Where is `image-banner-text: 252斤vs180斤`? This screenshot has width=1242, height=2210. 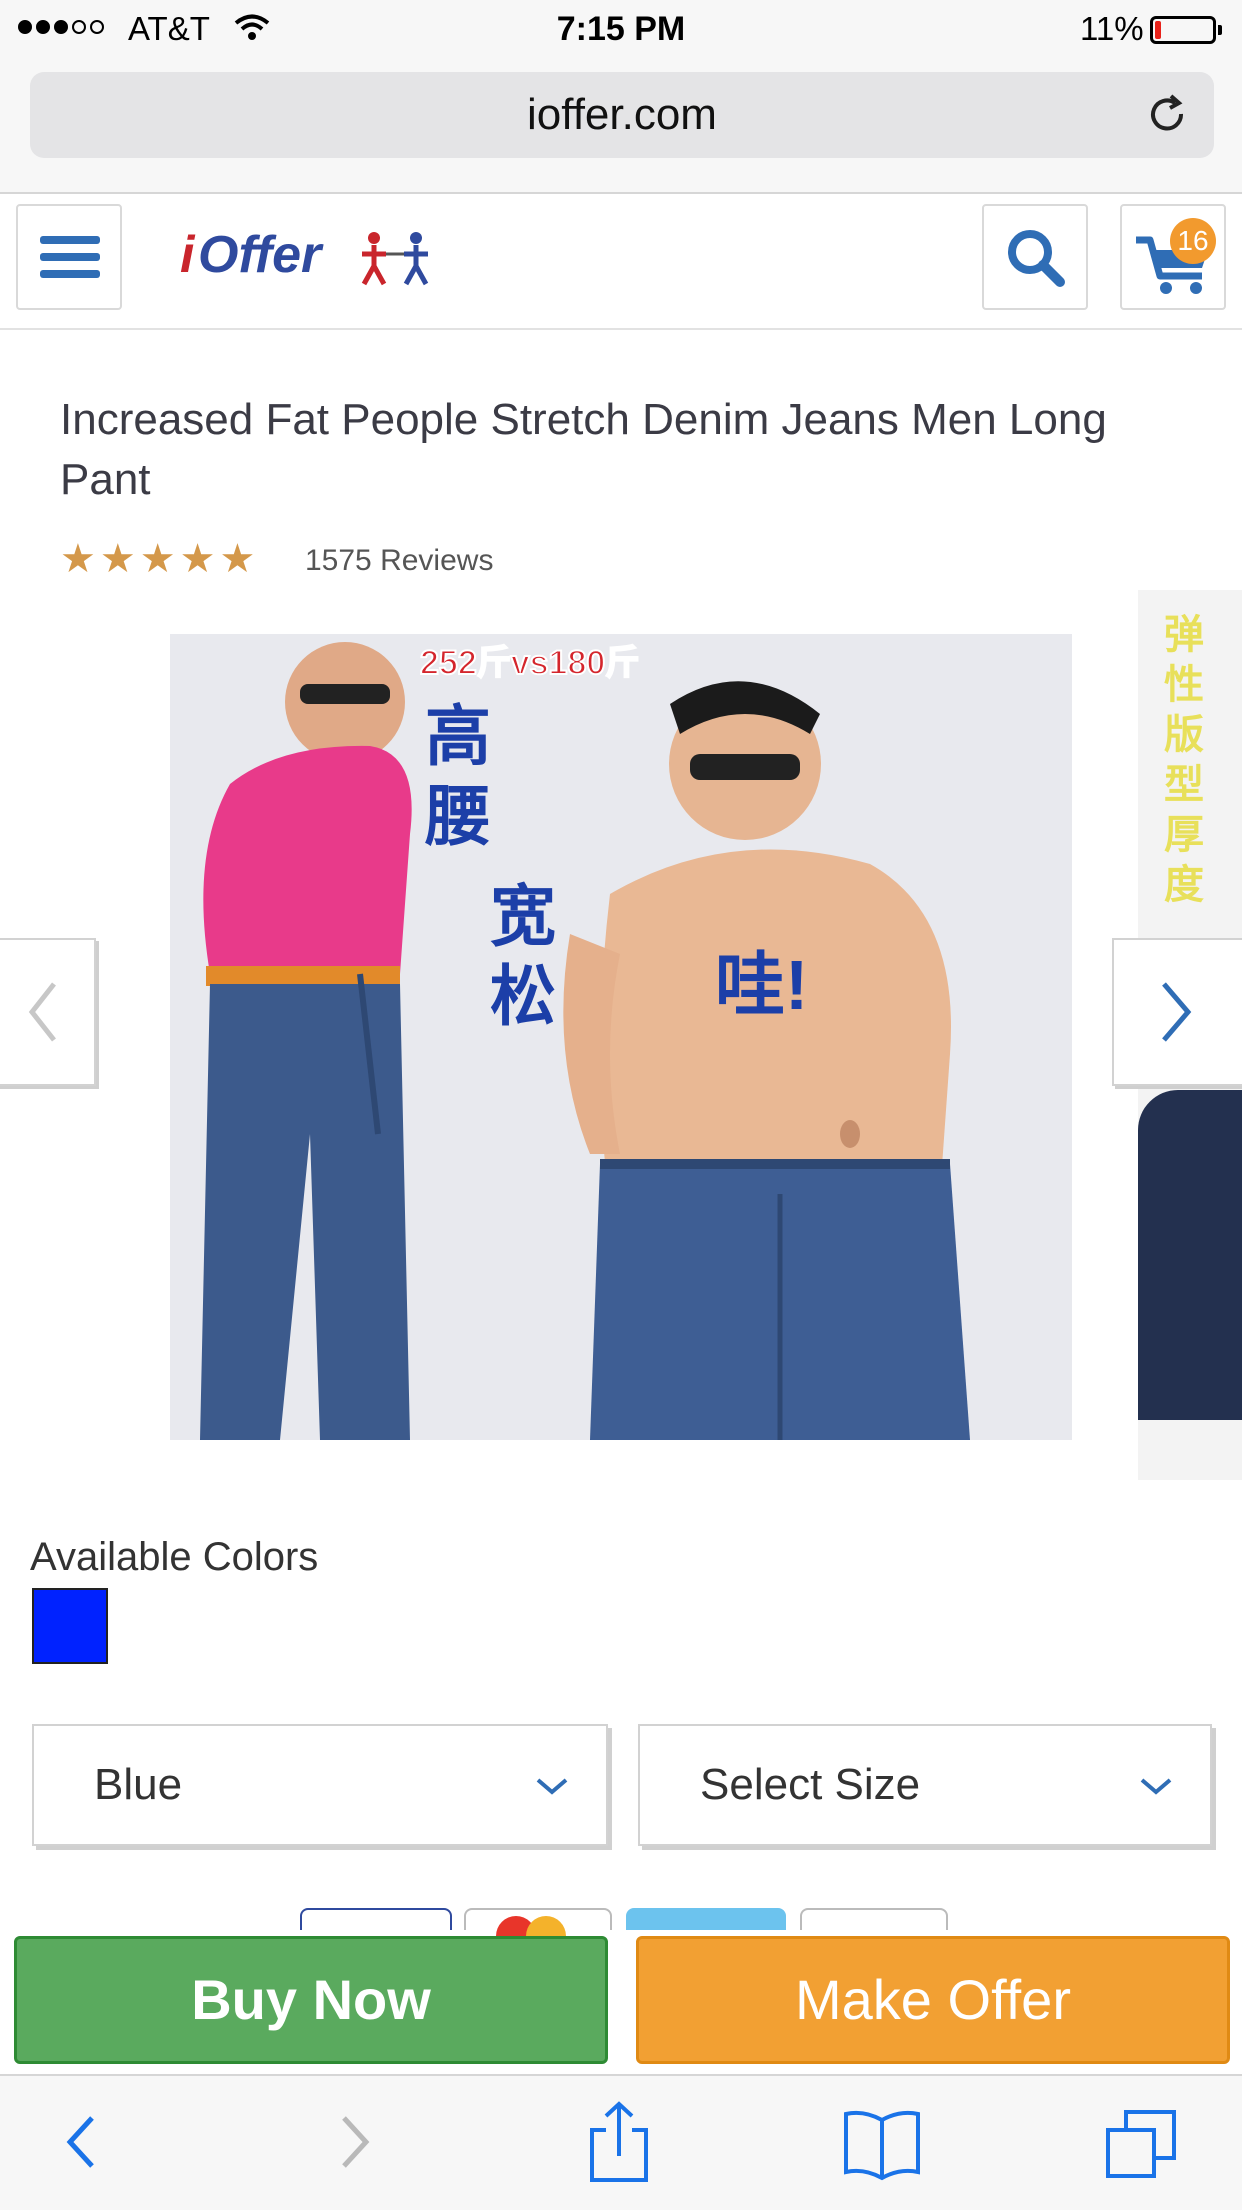 image-banner-text: 252斤vs180斤 is located at coordinates (529, 663).